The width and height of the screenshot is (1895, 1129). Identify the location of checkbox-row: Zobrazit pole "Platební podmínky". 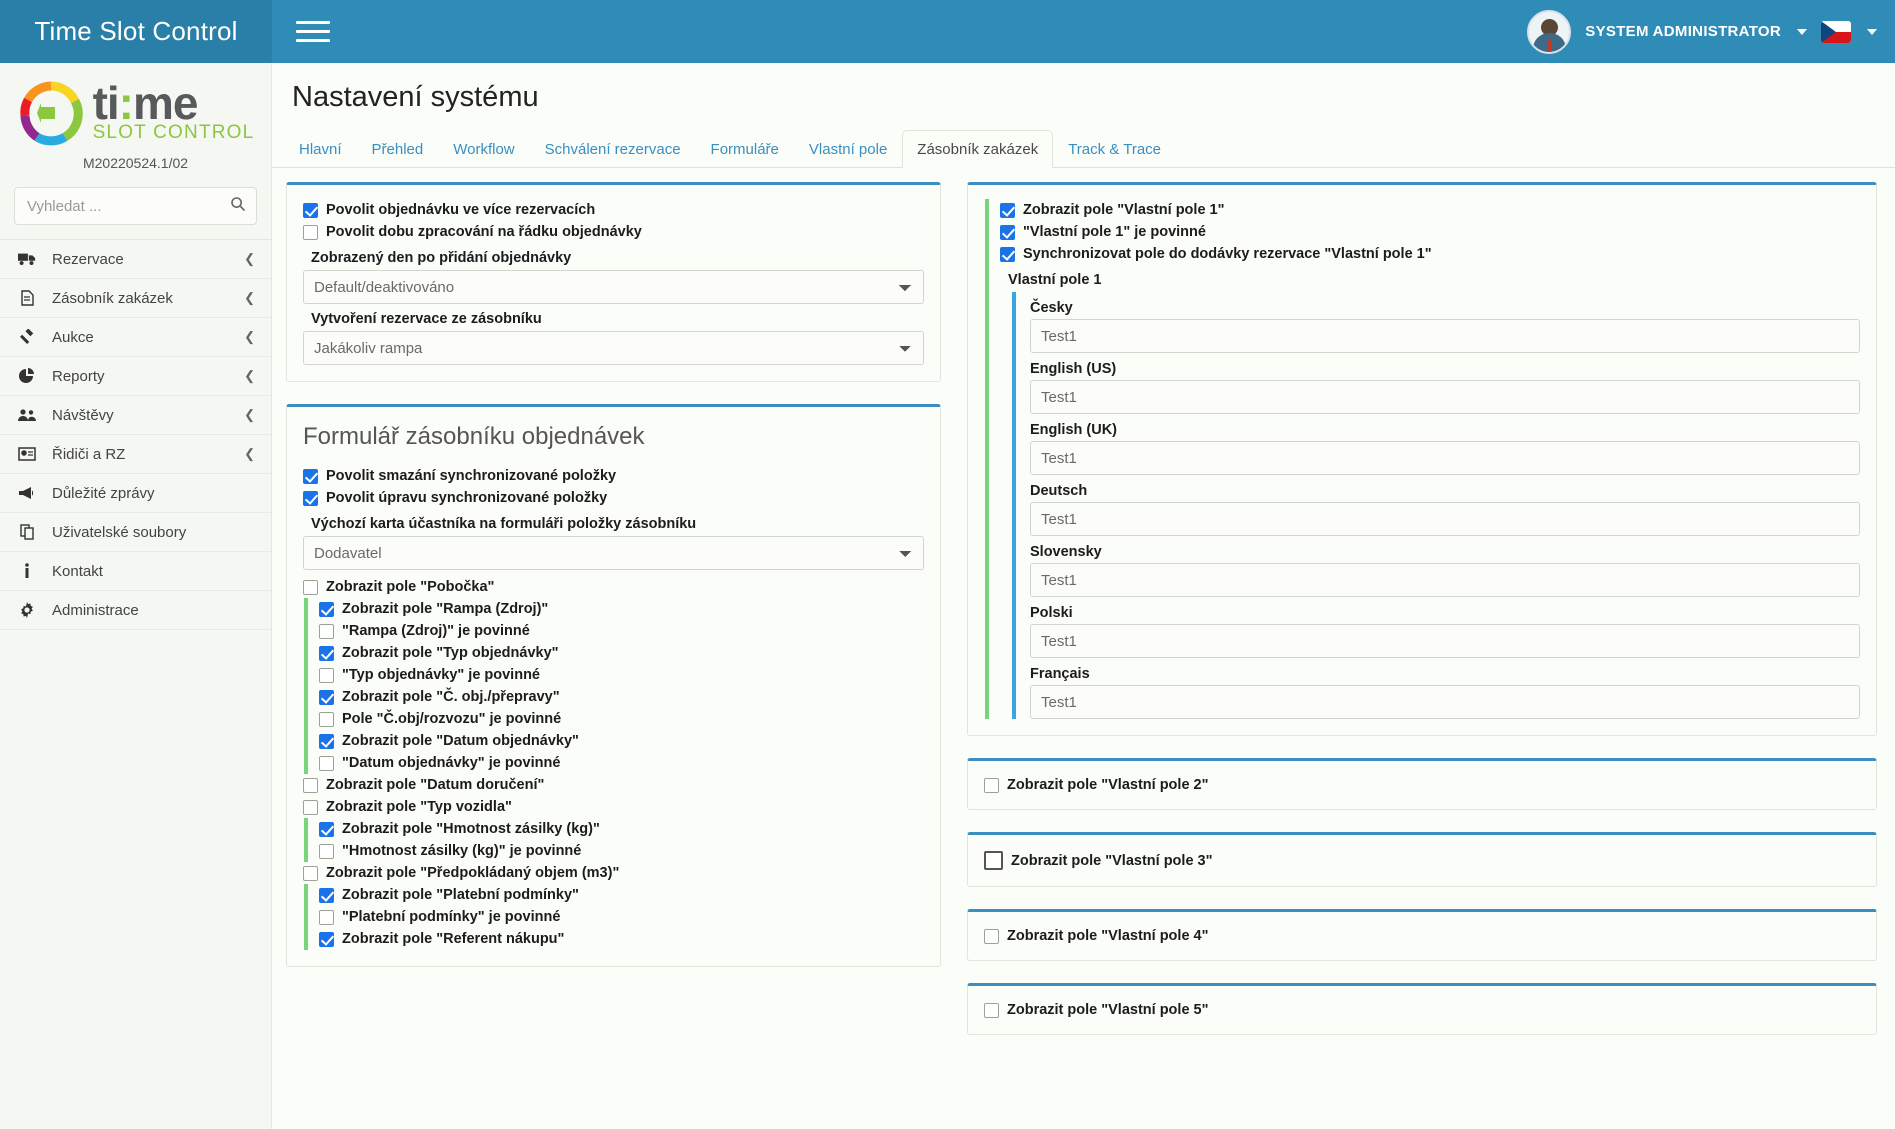
(614, 895).